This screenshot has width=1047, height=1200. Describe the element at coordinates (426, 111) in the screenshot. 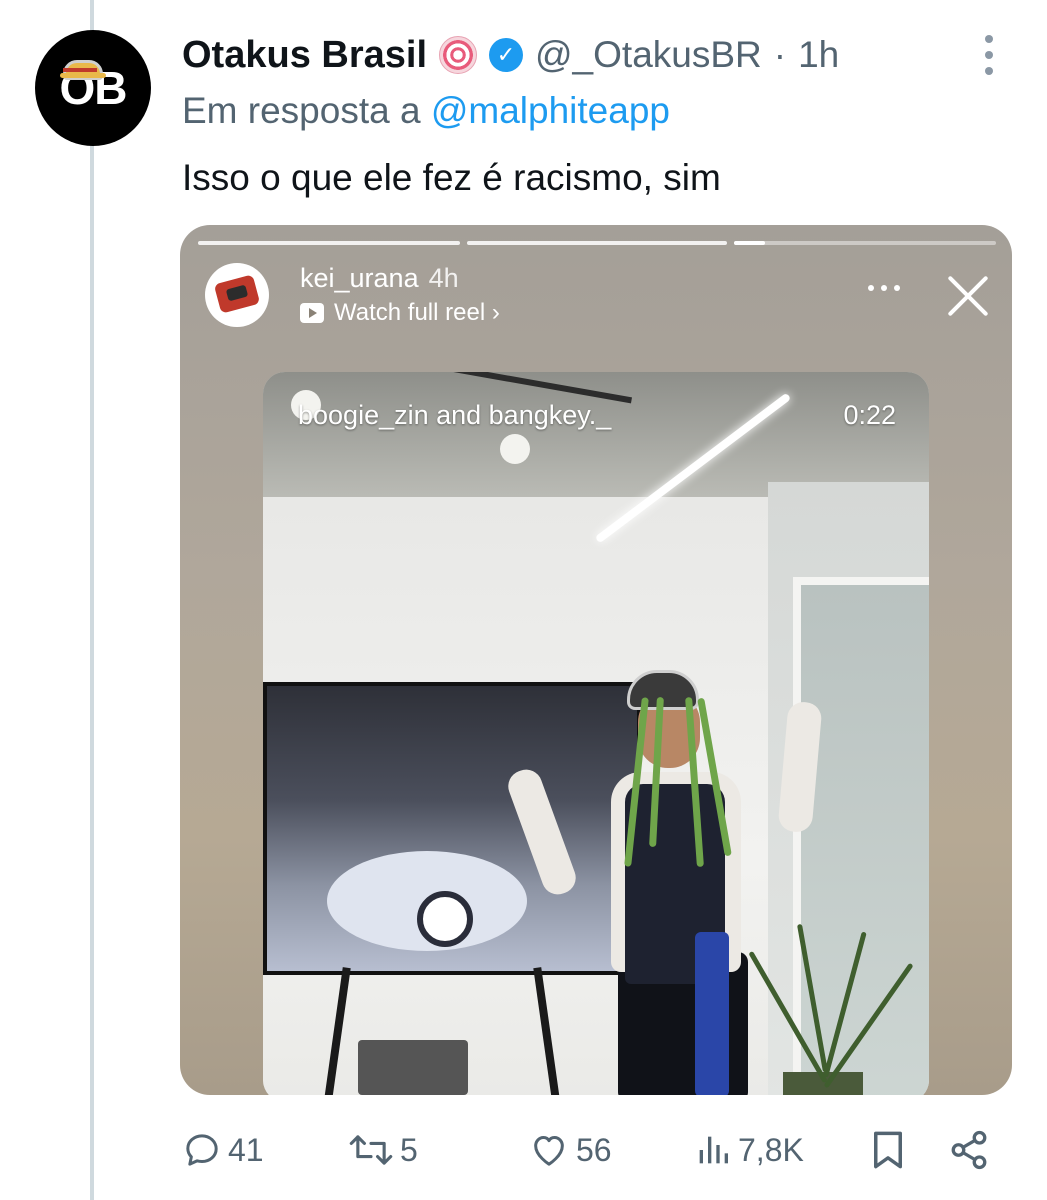

I see `reply-context: Em resposta a @malphiteapp` at that location.